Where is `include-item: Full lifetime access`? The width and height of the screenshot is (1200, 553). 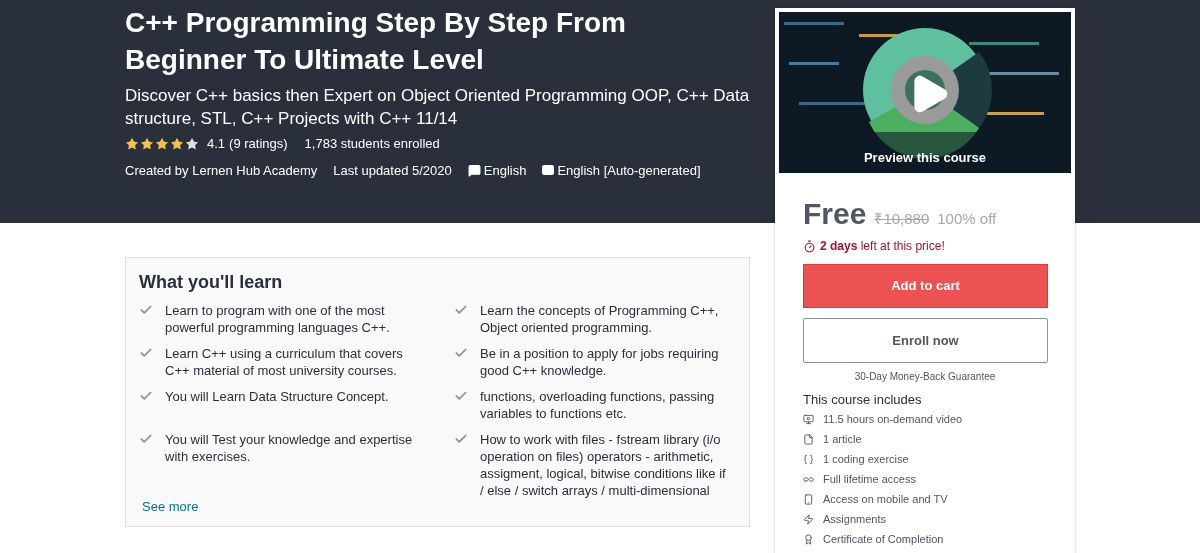
include-item: Full lifetime access is located at coordinates (869, 480).